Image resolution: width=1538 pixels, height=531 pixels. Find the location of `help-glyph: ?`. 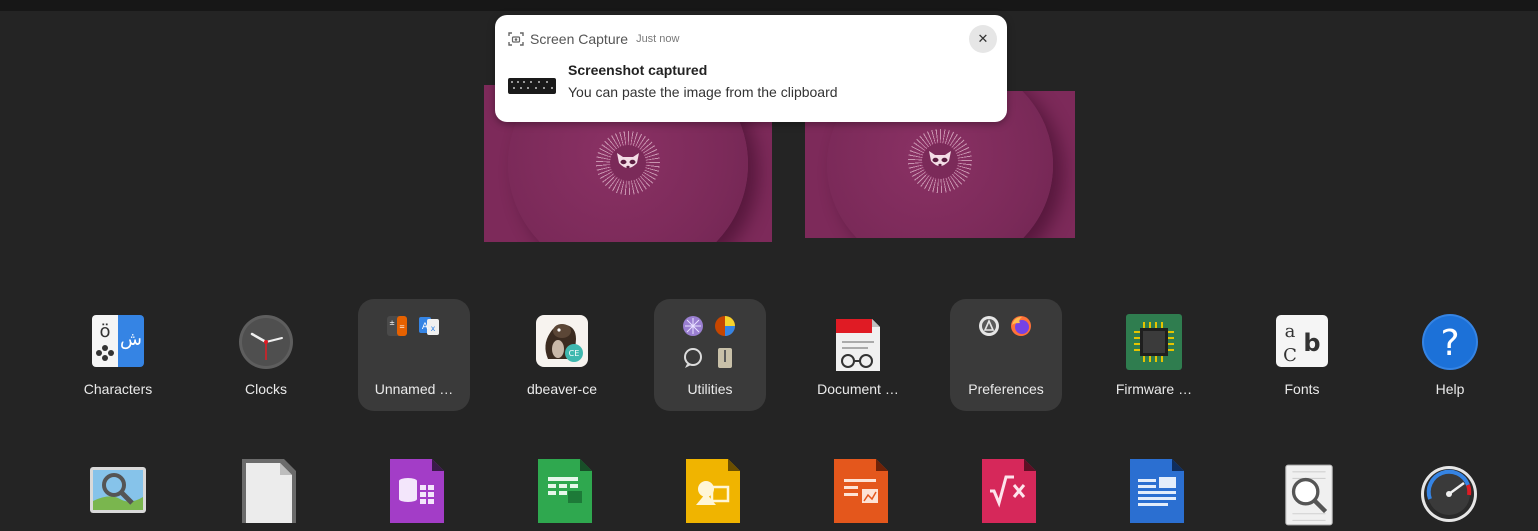

help-glyph: ? is located at coordinates (1449, 343).